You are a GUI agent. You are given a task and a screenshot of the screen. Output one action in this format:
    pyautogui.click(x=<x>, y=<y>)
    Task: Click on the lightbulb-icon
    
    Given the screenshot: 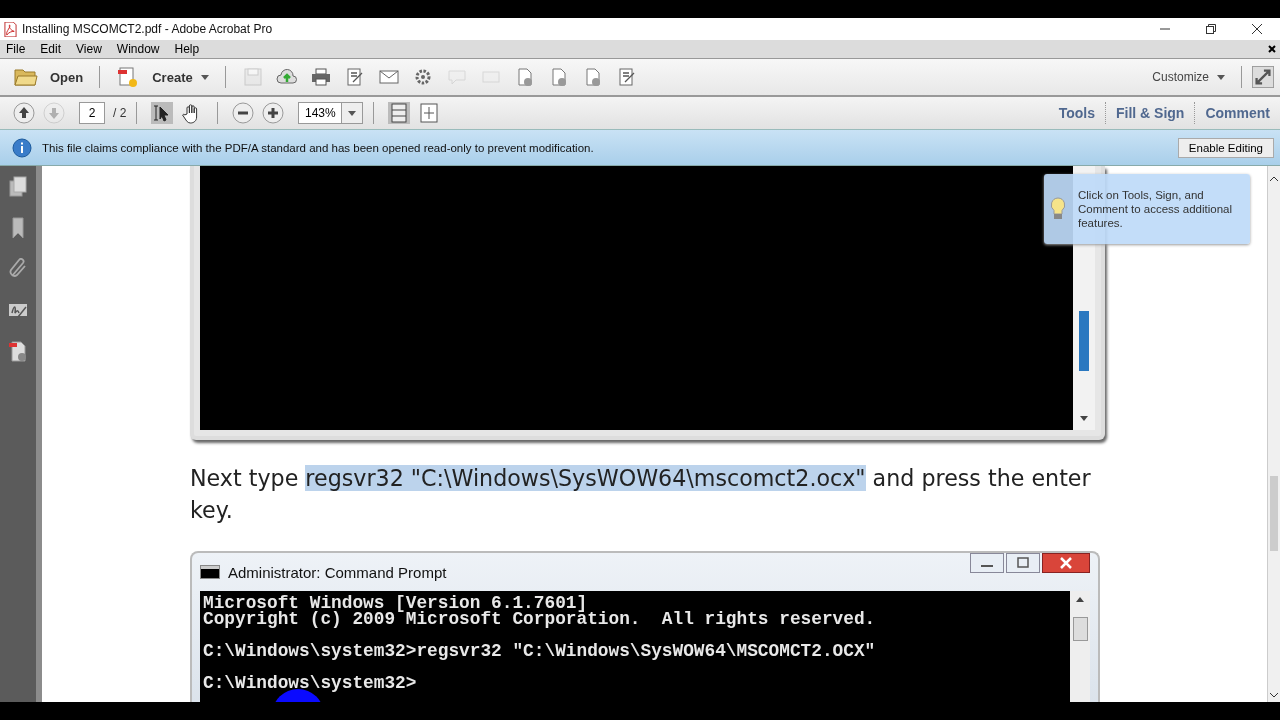 What is the action you would take?
    pyautogui.click(x=1058, y=209)
    